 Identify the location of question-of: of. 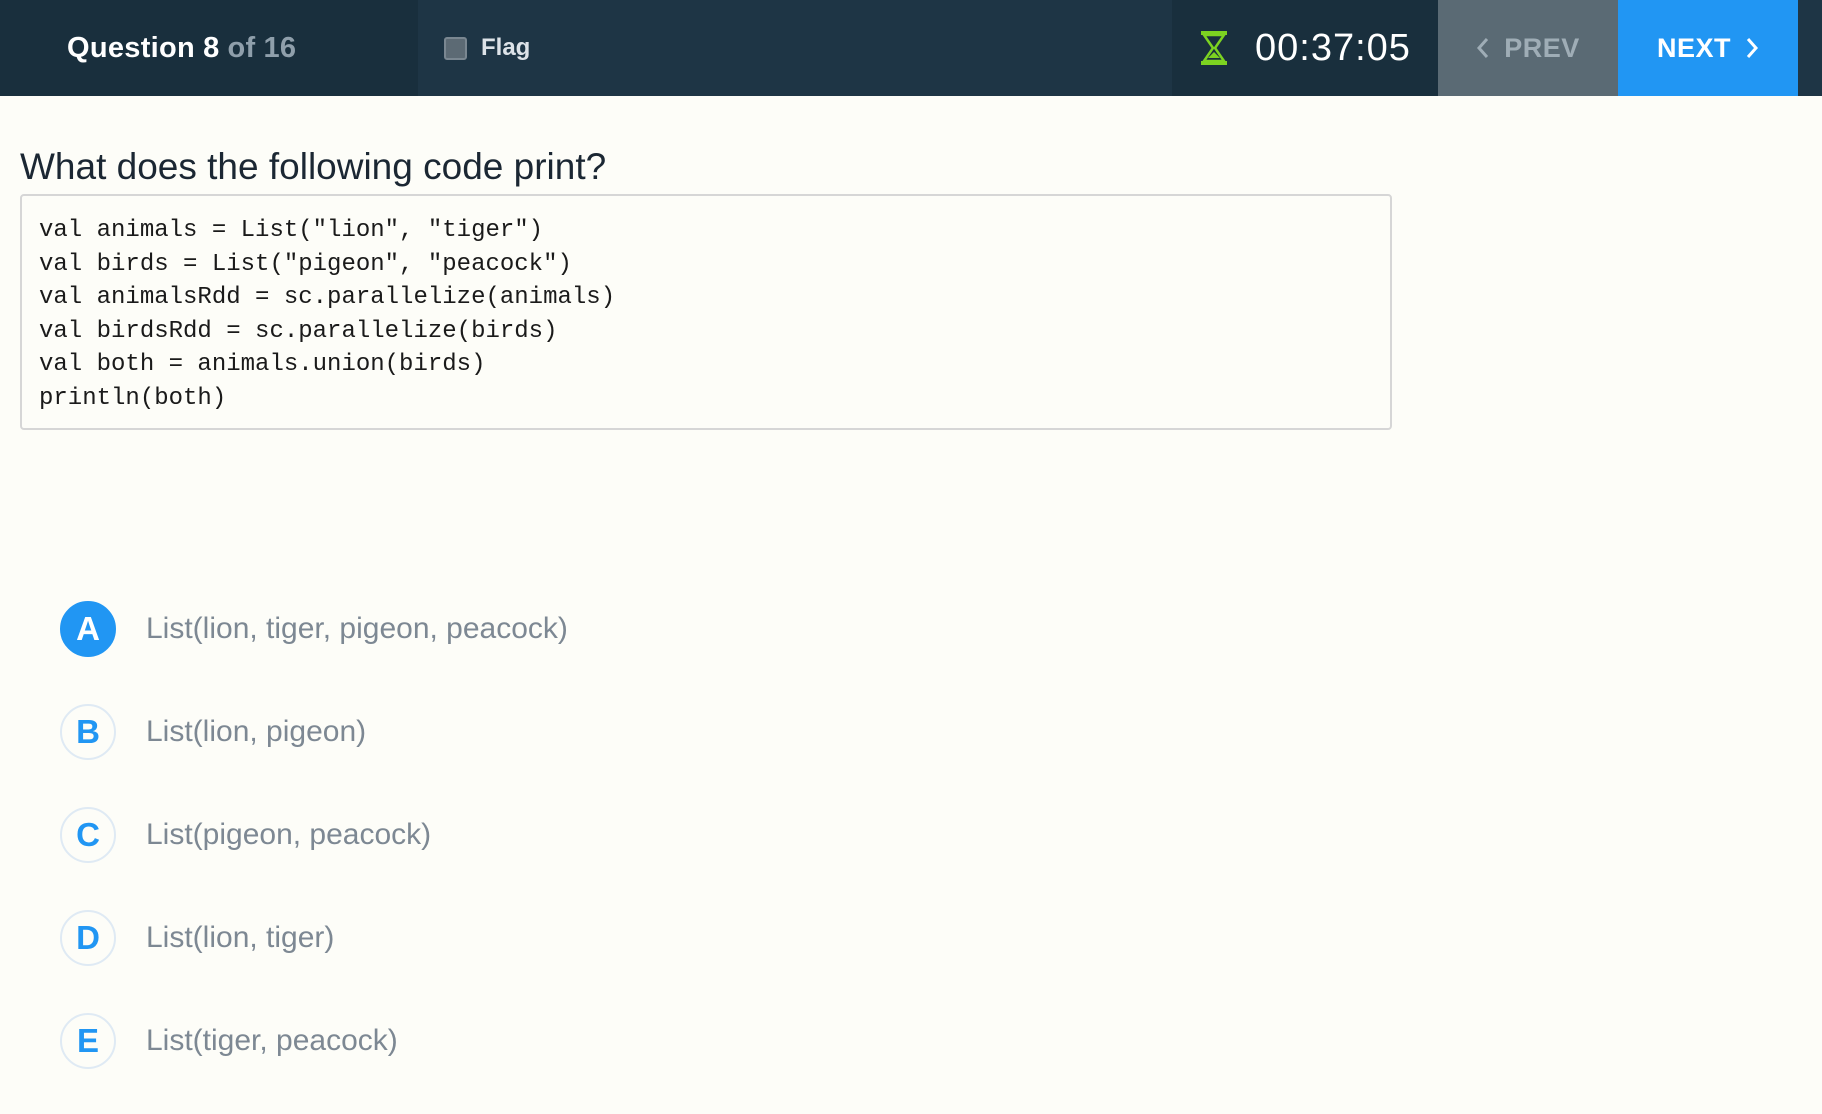
(241, 47).